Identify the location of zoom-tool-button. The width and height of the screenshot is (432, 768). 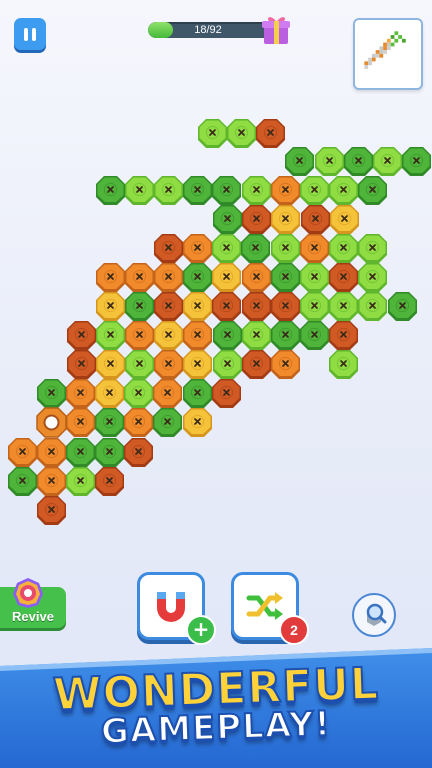
(374, 615).